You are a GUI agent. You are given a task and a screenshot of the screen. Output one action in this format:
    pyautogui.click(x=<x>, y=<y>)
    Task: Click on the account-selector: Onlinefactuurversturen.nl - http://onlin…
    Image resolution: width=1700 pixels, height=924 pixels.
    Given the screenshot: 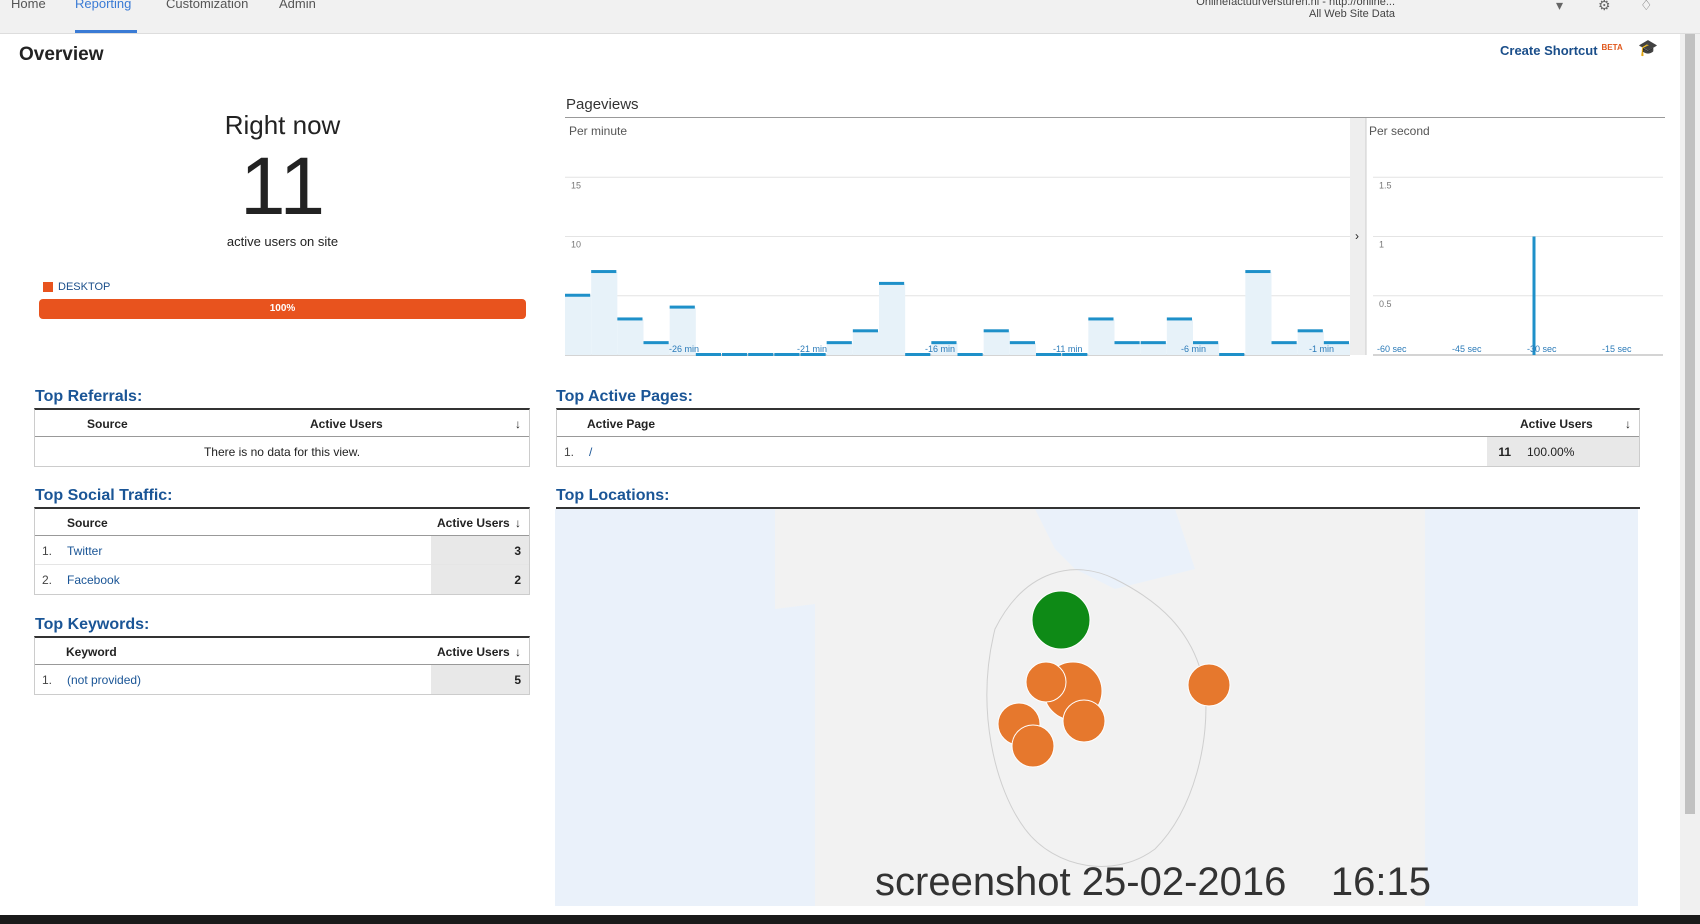 What is the action you would take?
    pyautogui.click(x=1295, y=10)
    